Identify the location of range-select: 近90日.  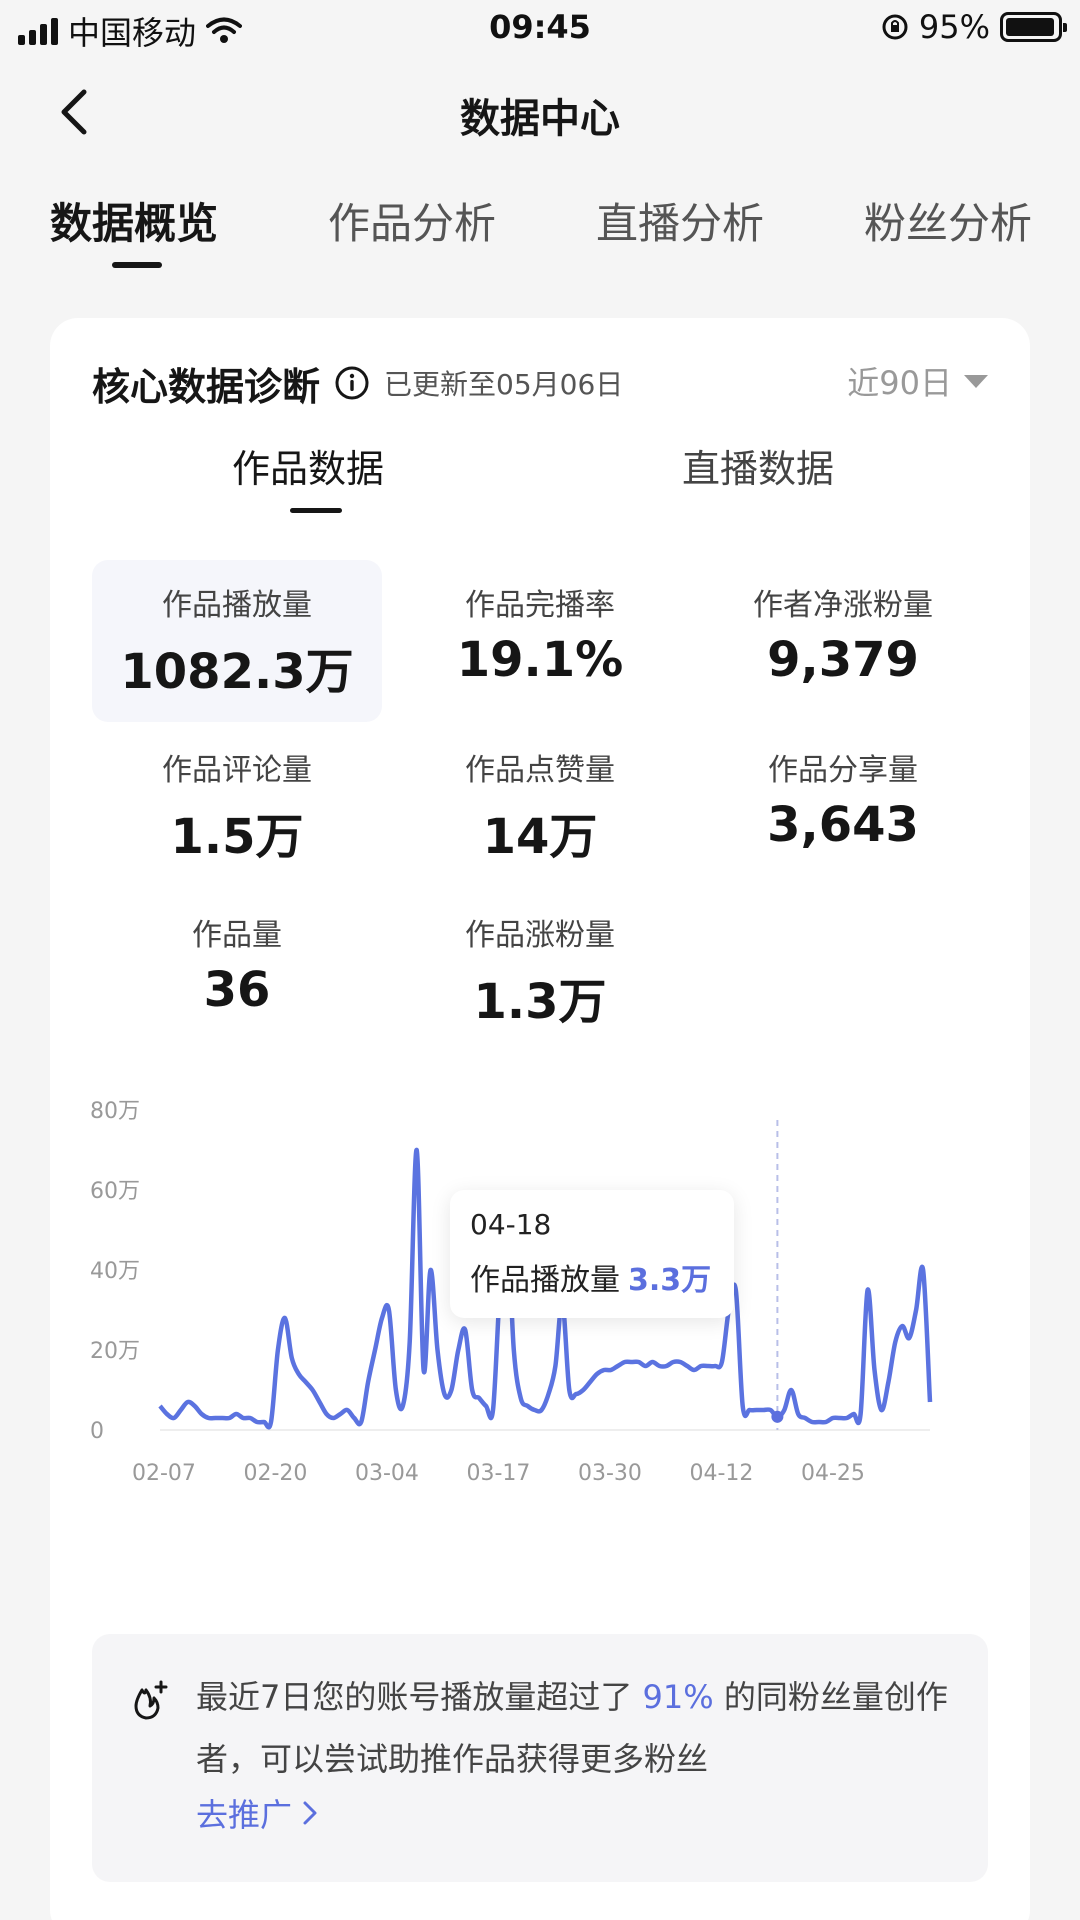
(918, 381).